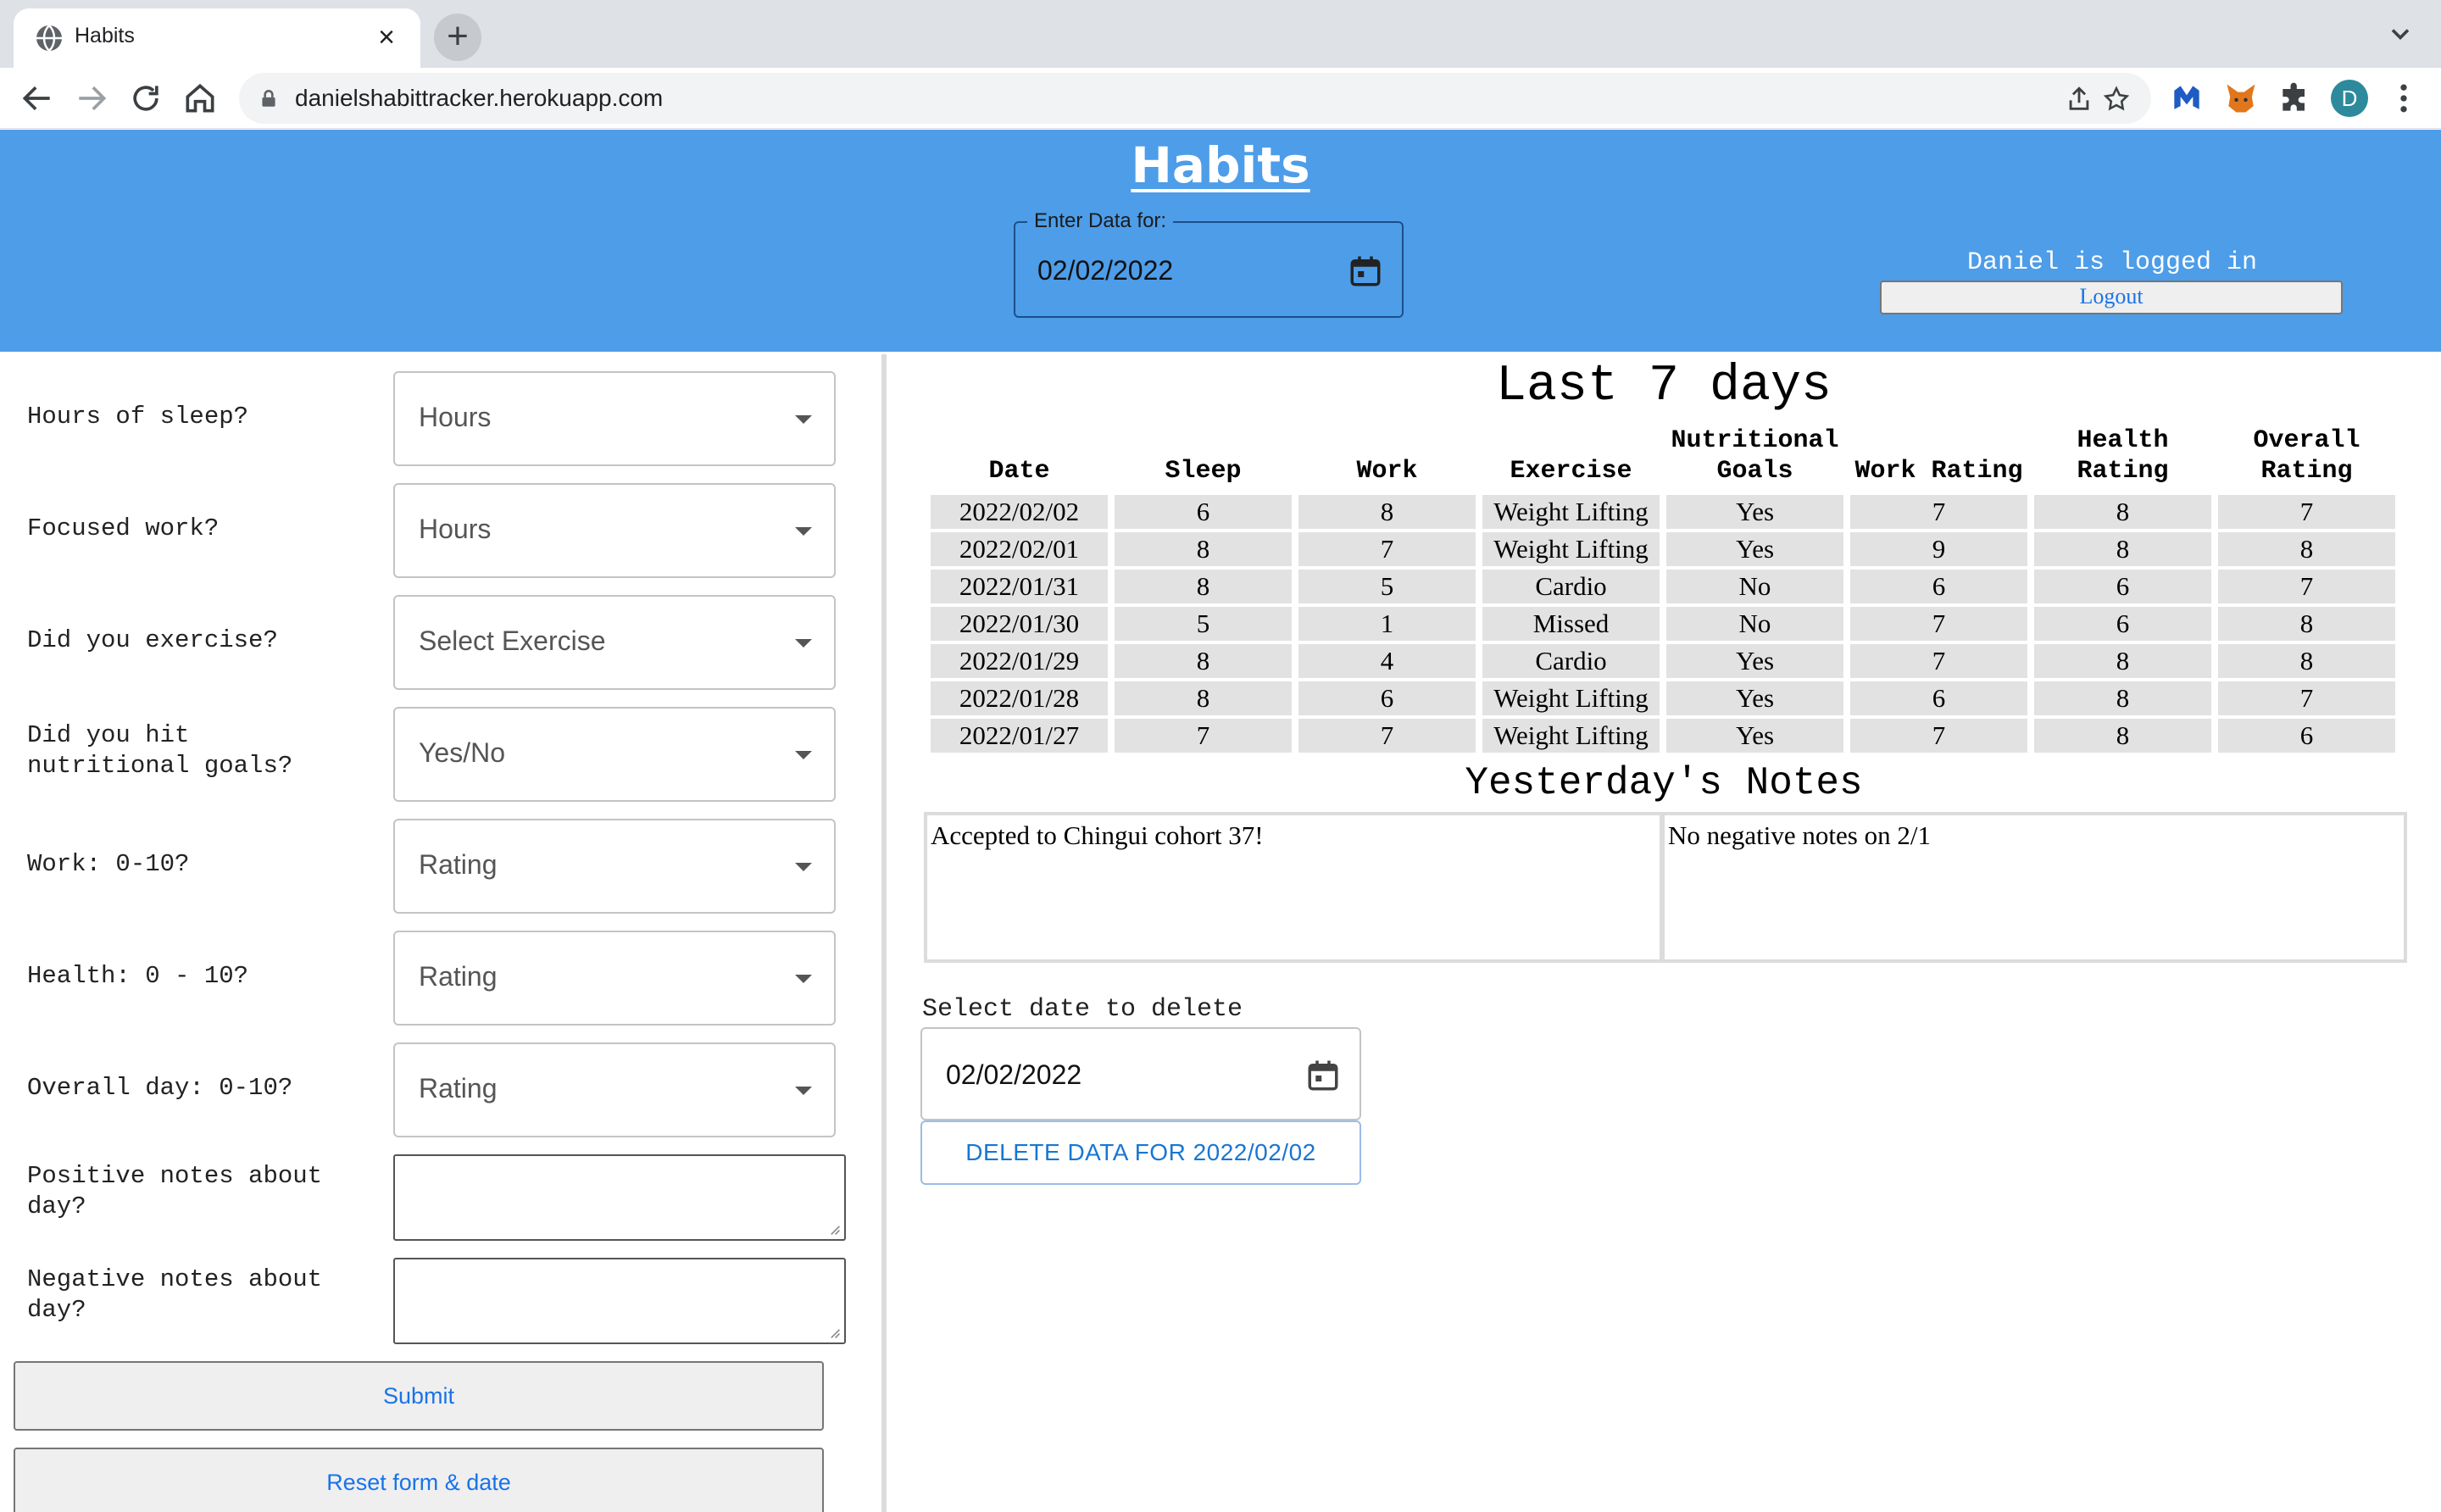  I want to click on kebab-menu-icon, so click(2404, 99).